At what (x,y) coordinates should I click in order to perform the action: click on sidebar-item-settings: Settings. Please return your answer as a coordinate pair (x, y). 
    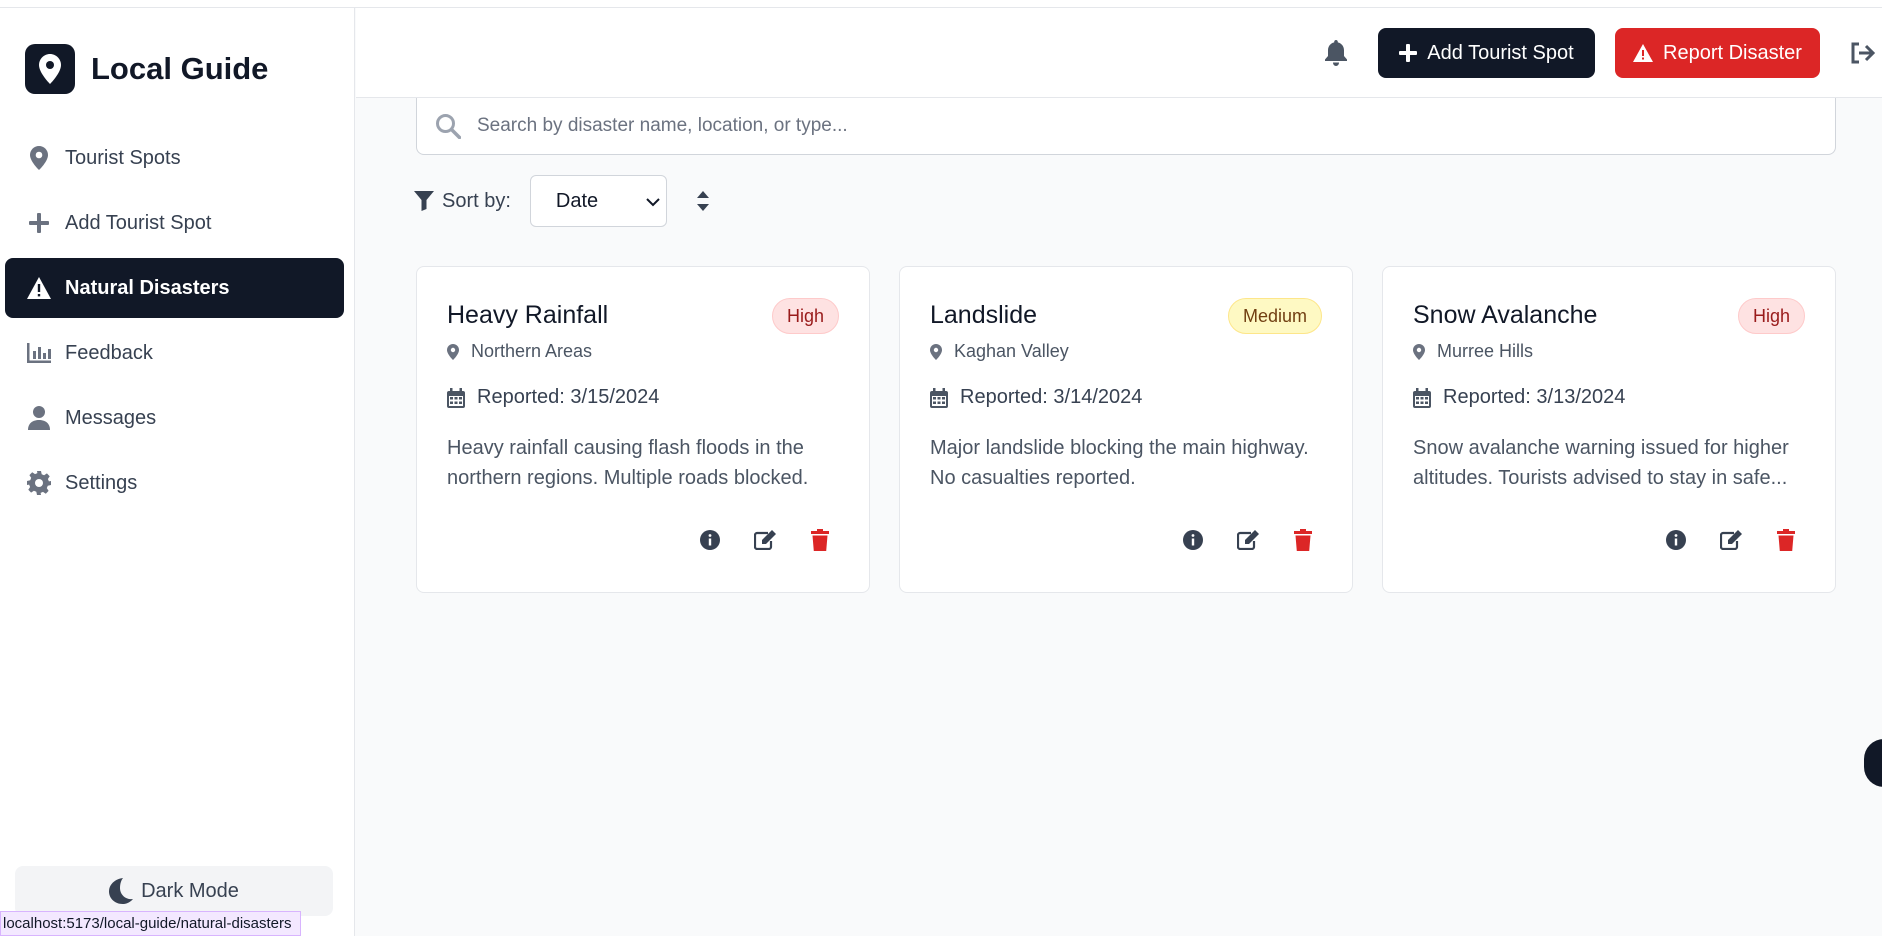
    Looking at the image, I should click on (174, 483).